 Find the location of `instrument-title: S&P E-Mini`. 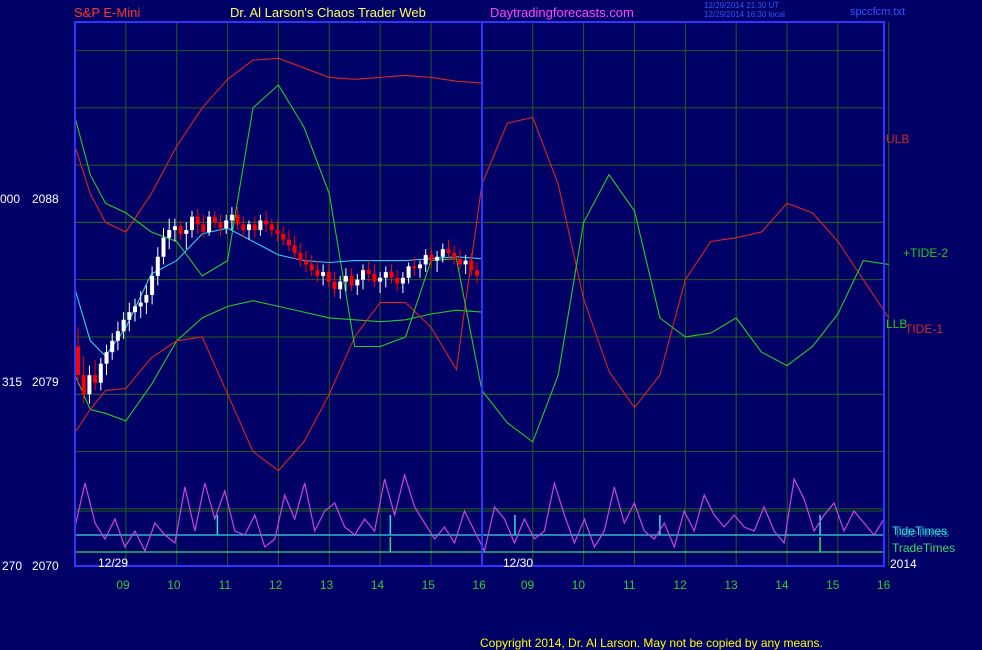

instrument-title: S&P E-Mini is located at coordinates (107, 12).